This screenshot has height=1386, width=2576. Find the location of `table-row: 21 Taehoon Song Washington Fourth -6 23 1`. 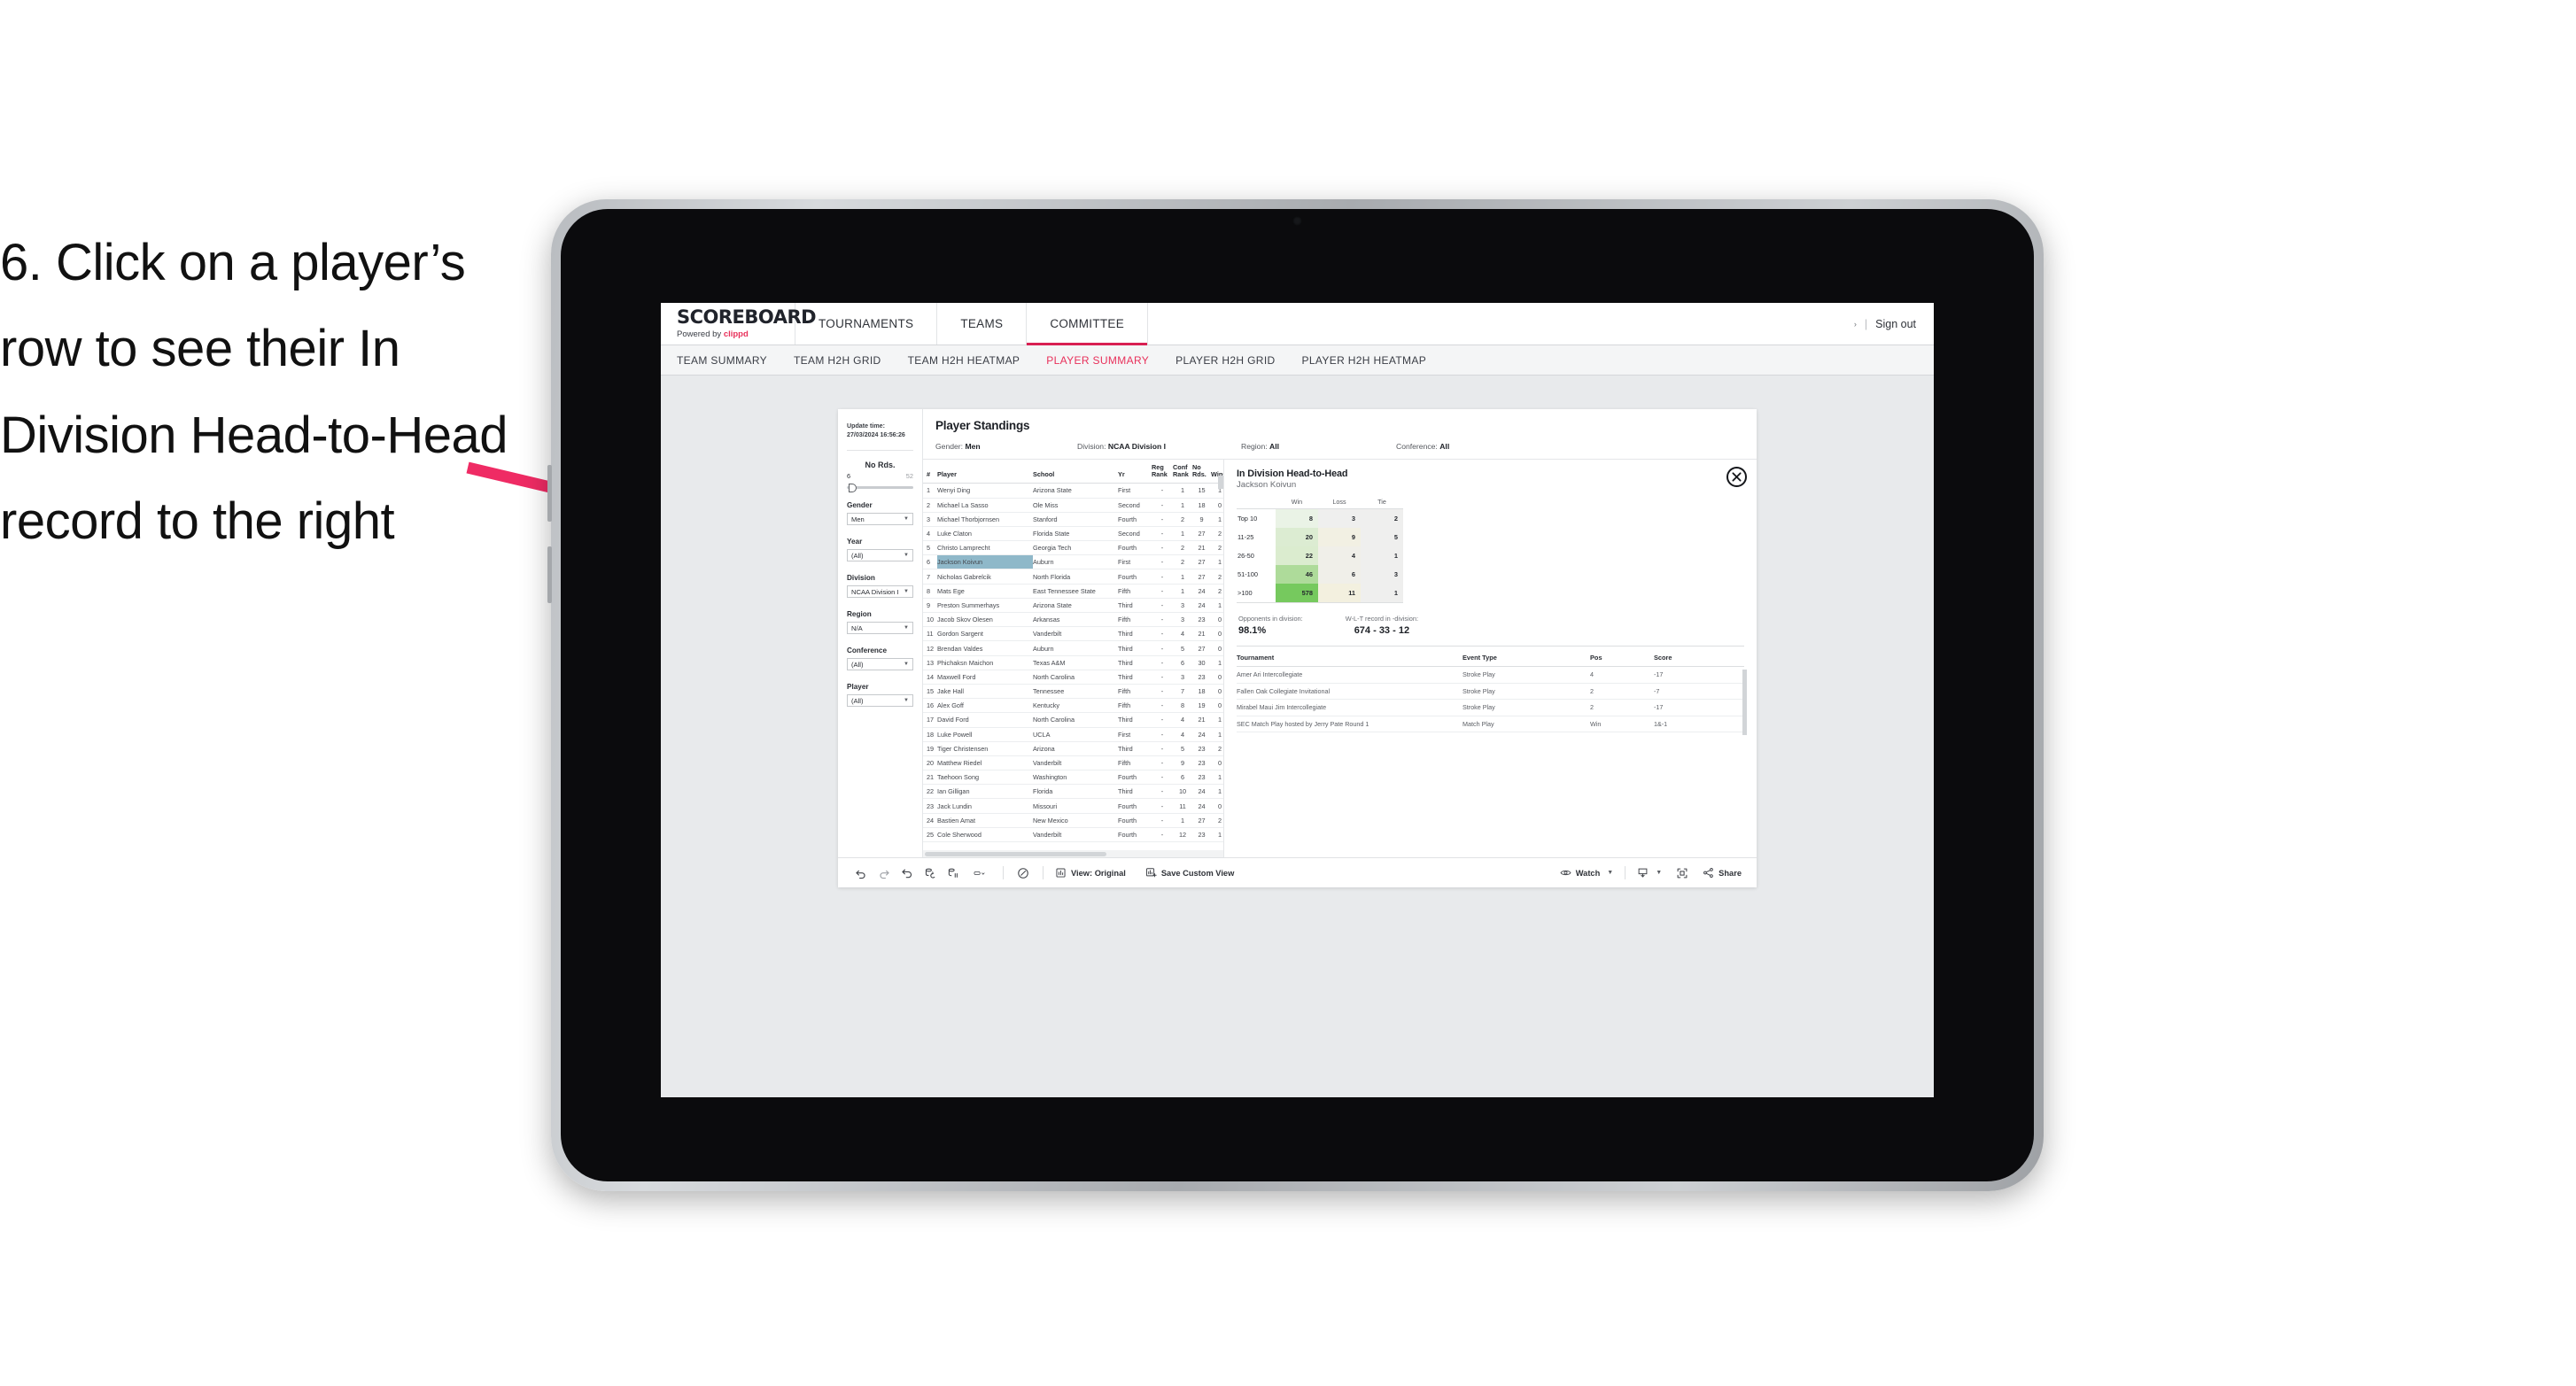

table-row: 21 Taehoon Song Washington Fourth -6 23 1 is located at coordinates (1073, 778).